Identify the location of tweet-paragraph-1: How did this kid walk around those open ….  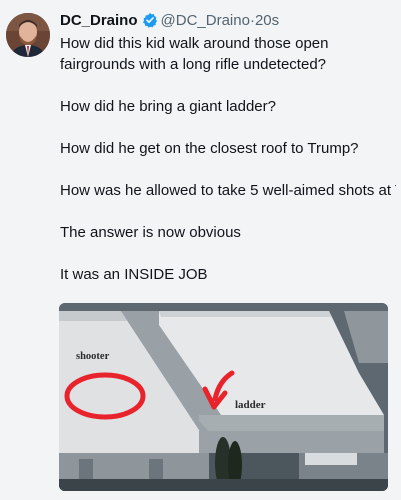
(194, 54).